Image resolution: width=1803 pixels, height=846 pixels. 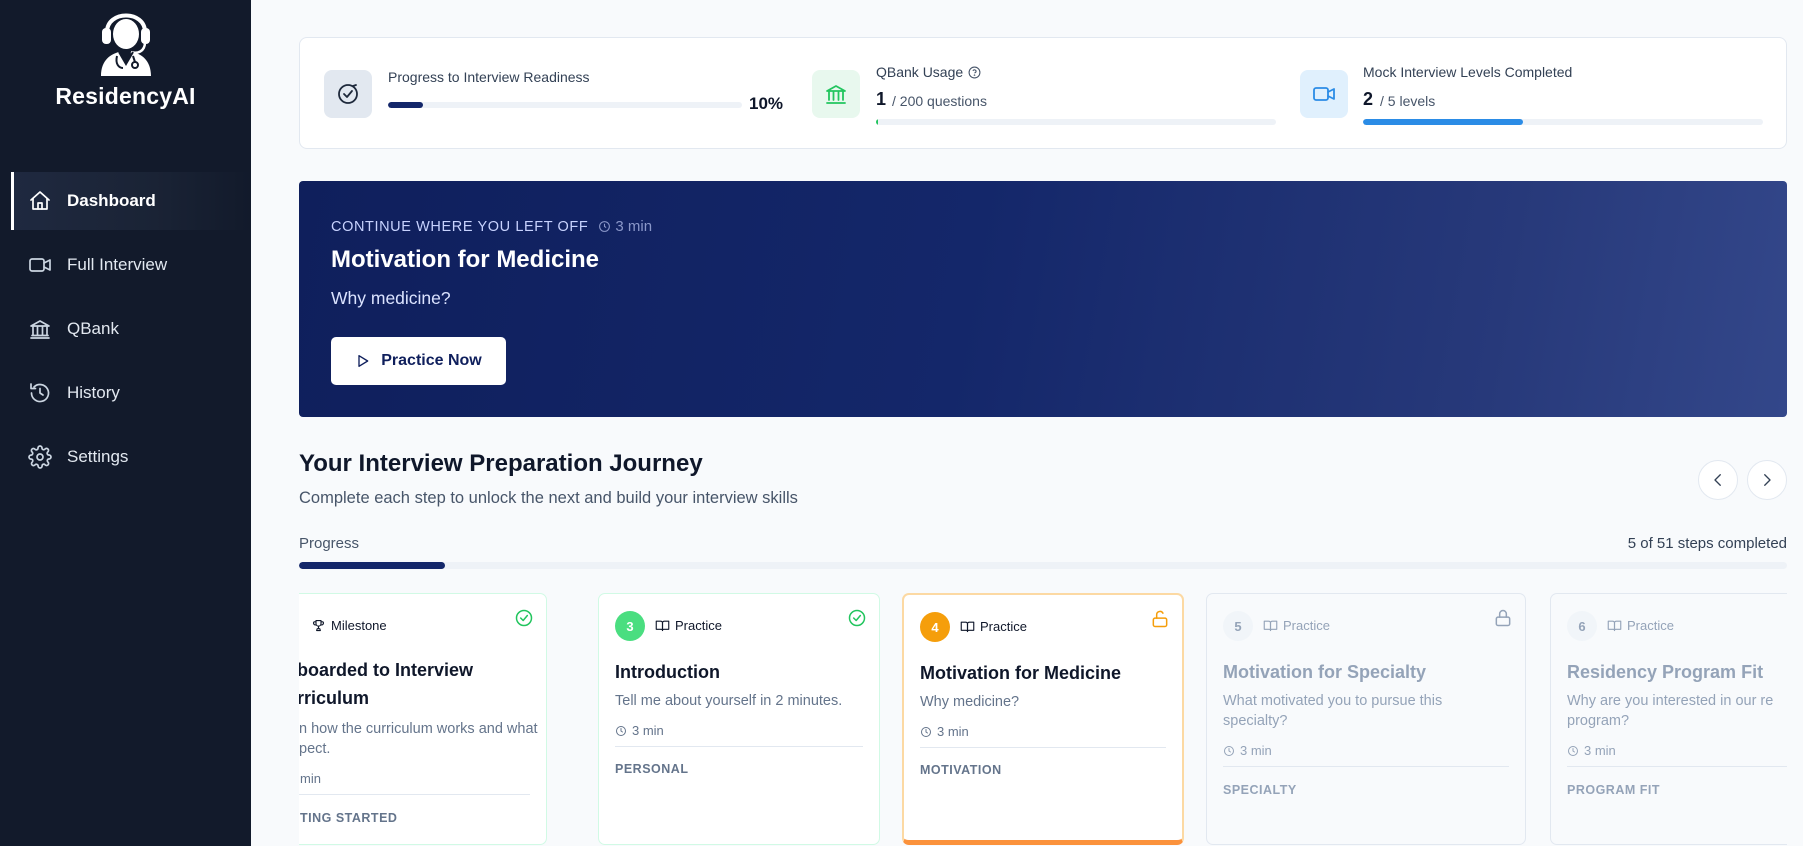 I want to click on step-number: 3, so click(x=630, y=626).